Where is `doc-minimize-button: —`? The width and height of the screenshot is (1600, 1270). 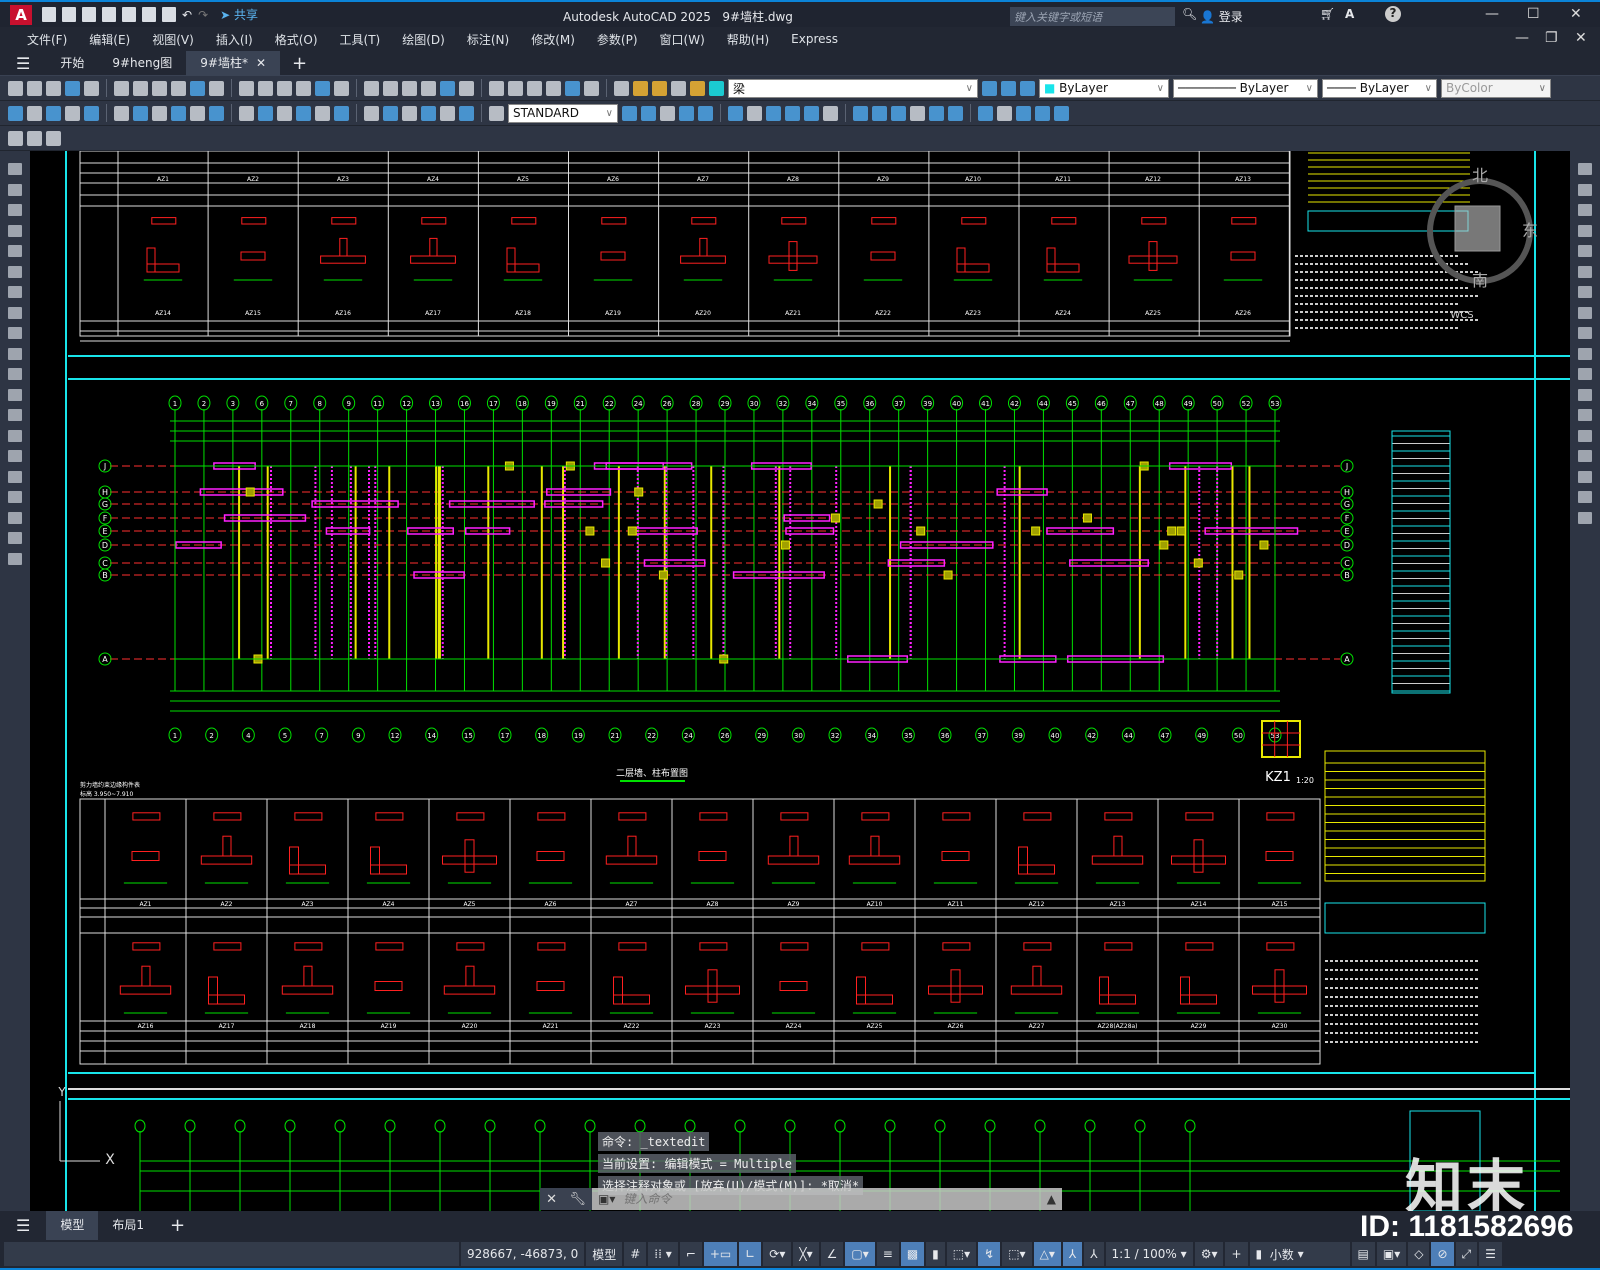 doc-minimize-button: — is located at coordinates (1522, 38).